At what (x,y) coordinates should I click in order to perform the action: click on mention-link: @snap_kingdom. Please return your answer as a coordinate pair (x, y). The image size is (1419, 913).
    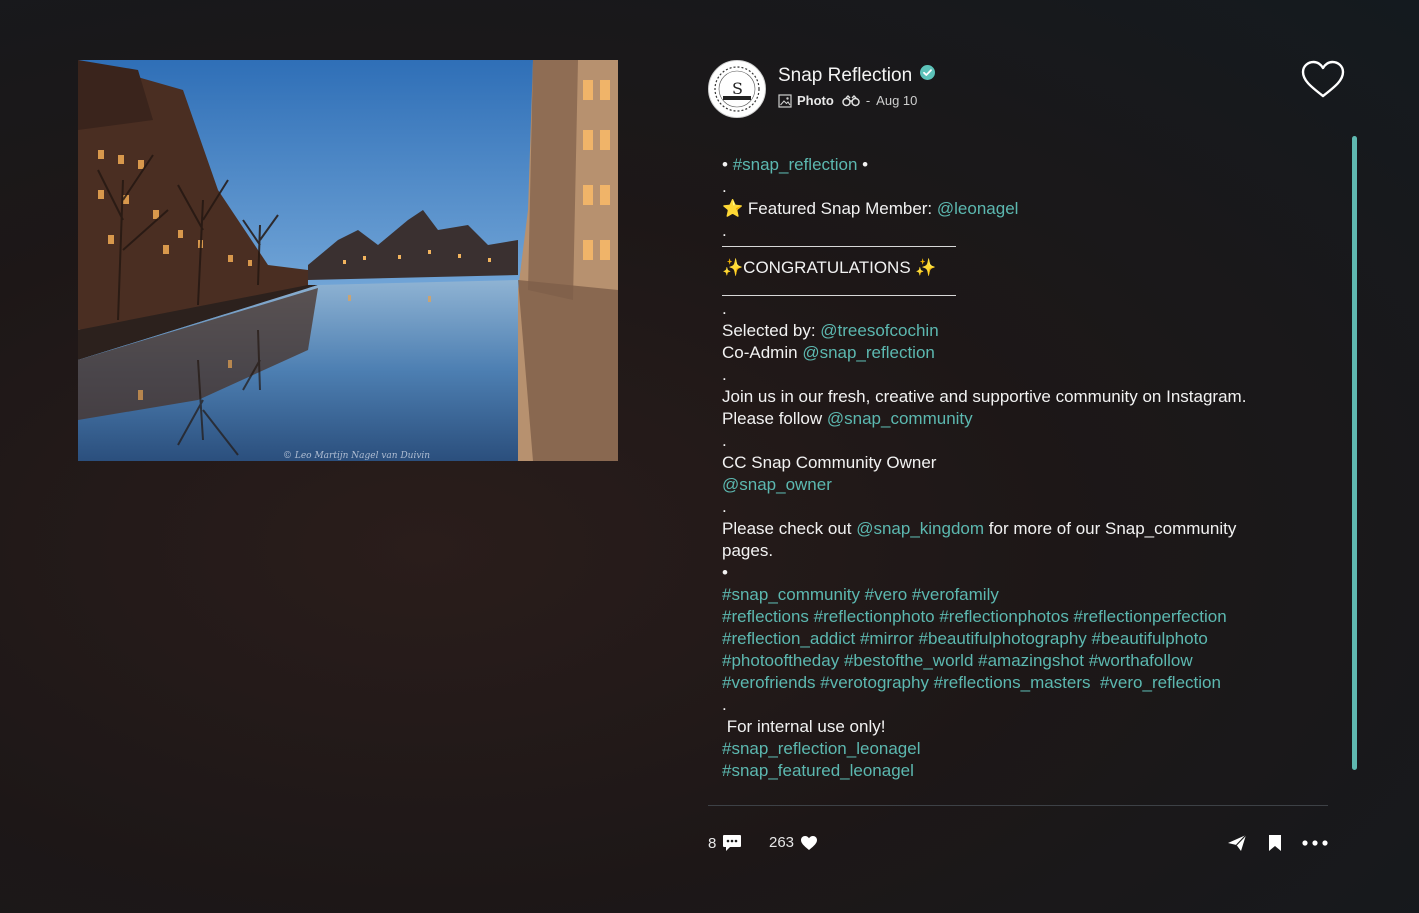
    Looking at the image, I should click on (920, 528).